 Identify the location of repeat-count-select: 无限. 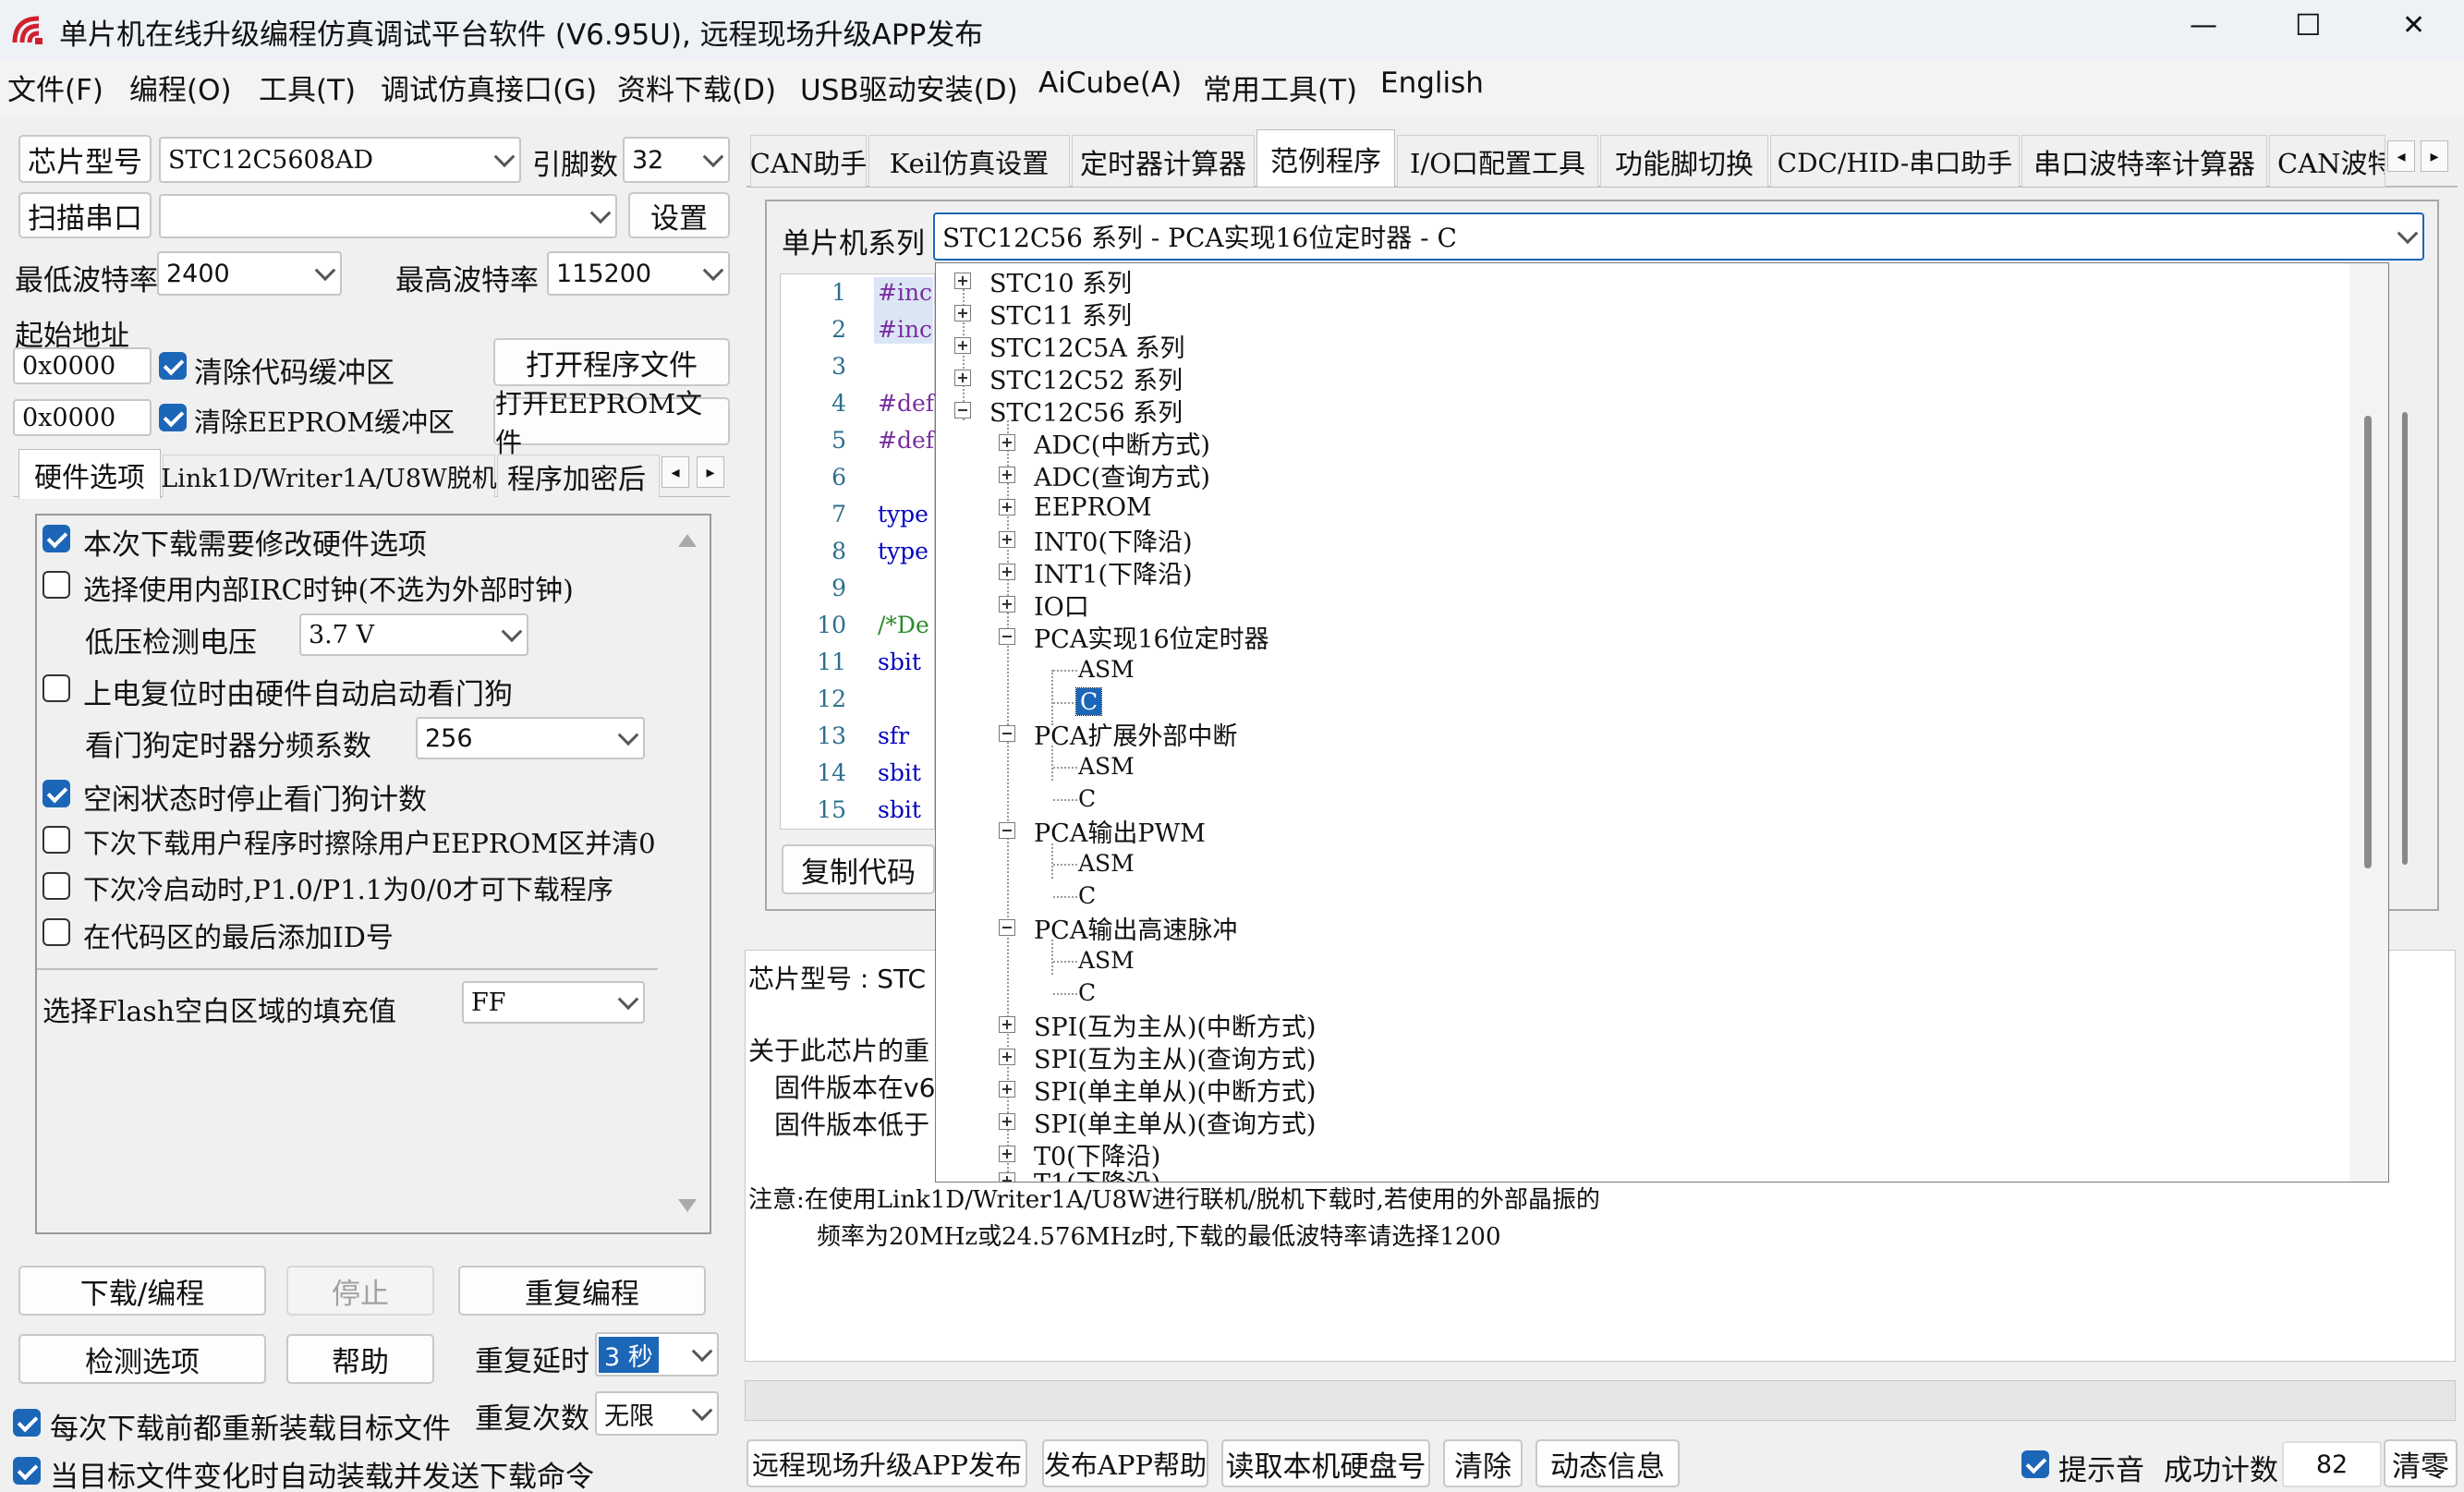
(657, 1413).